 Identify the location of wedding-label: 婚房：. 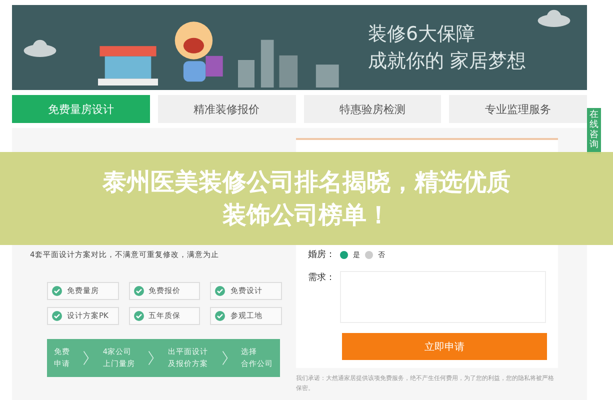
(321, 254).